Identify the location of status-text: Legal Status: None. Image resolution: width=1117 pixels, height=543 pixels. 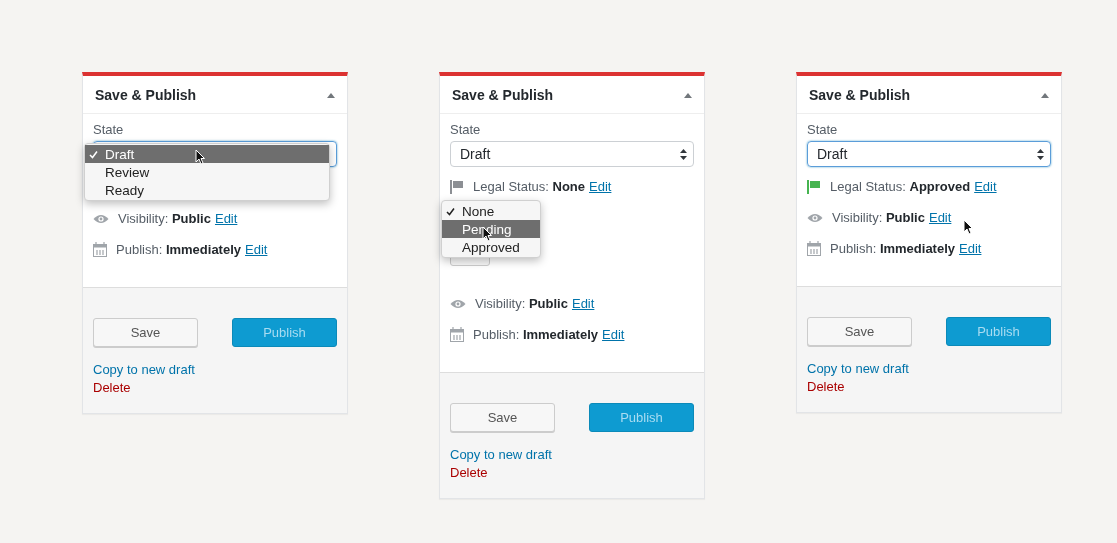
(529, 186).